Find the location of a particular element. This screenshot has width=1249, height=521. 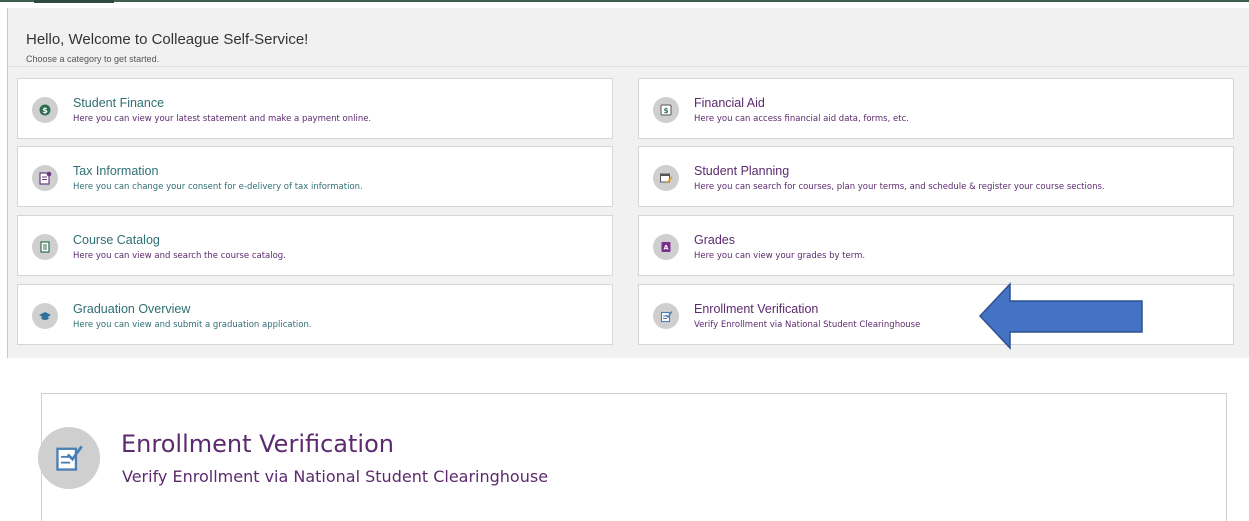

top-accent-bar is located at coordinates (624, 1).